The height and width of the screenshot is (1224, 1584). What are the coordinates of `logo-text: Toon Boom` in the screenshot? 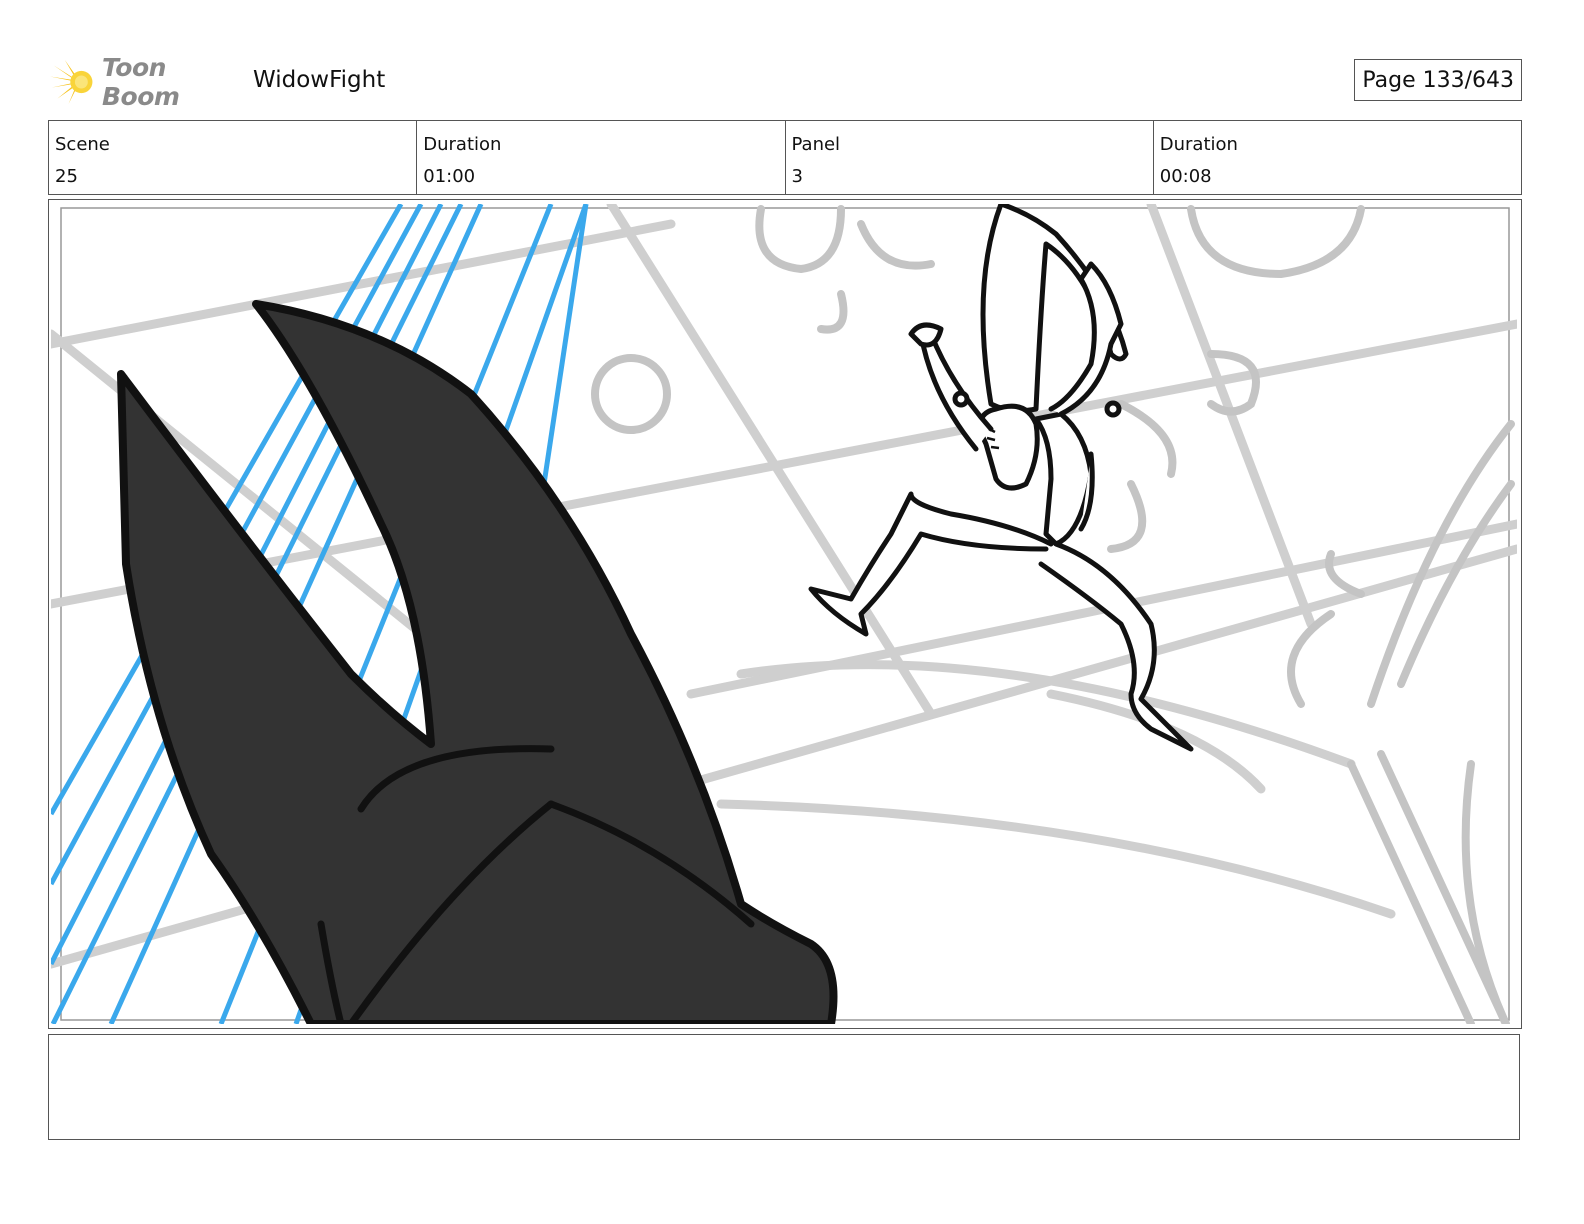 It's located at (140, 82).